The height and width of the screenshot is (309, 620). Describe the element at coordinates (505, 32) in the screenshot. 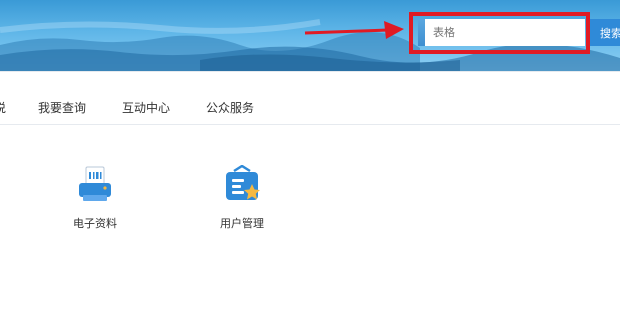

I see `search-input` at that location.